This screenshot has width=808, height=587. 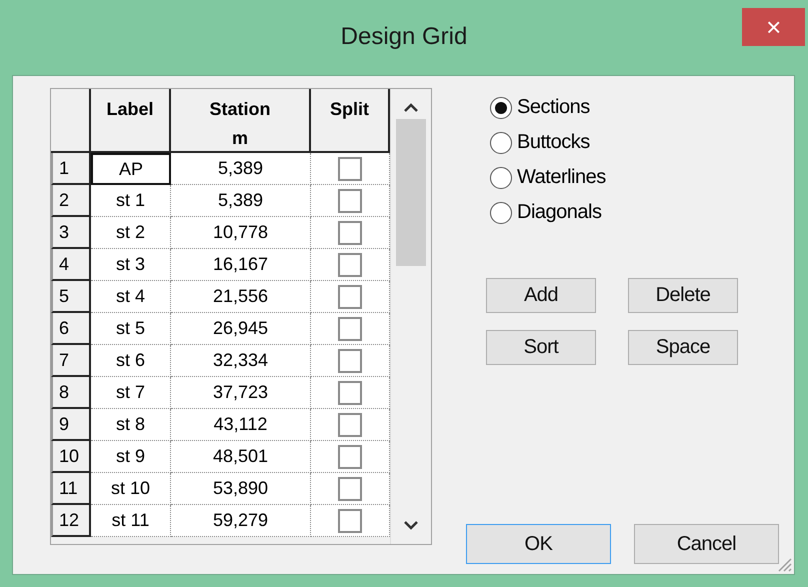 I want to click on close-button: ×, so click(x=773, y=27).